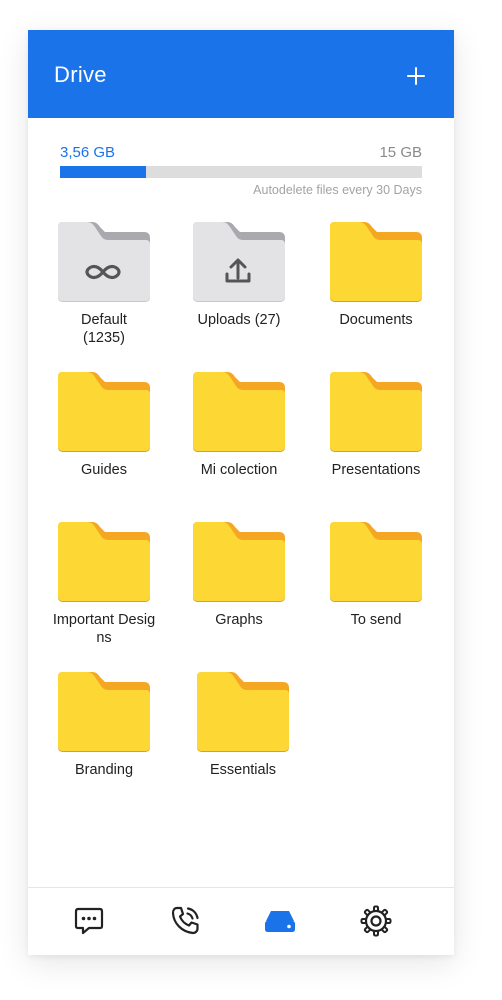  What do you see at coordinates (185, 921) in the screenshot?
I see `phone-call-icon` at bounding box center [185, 921].